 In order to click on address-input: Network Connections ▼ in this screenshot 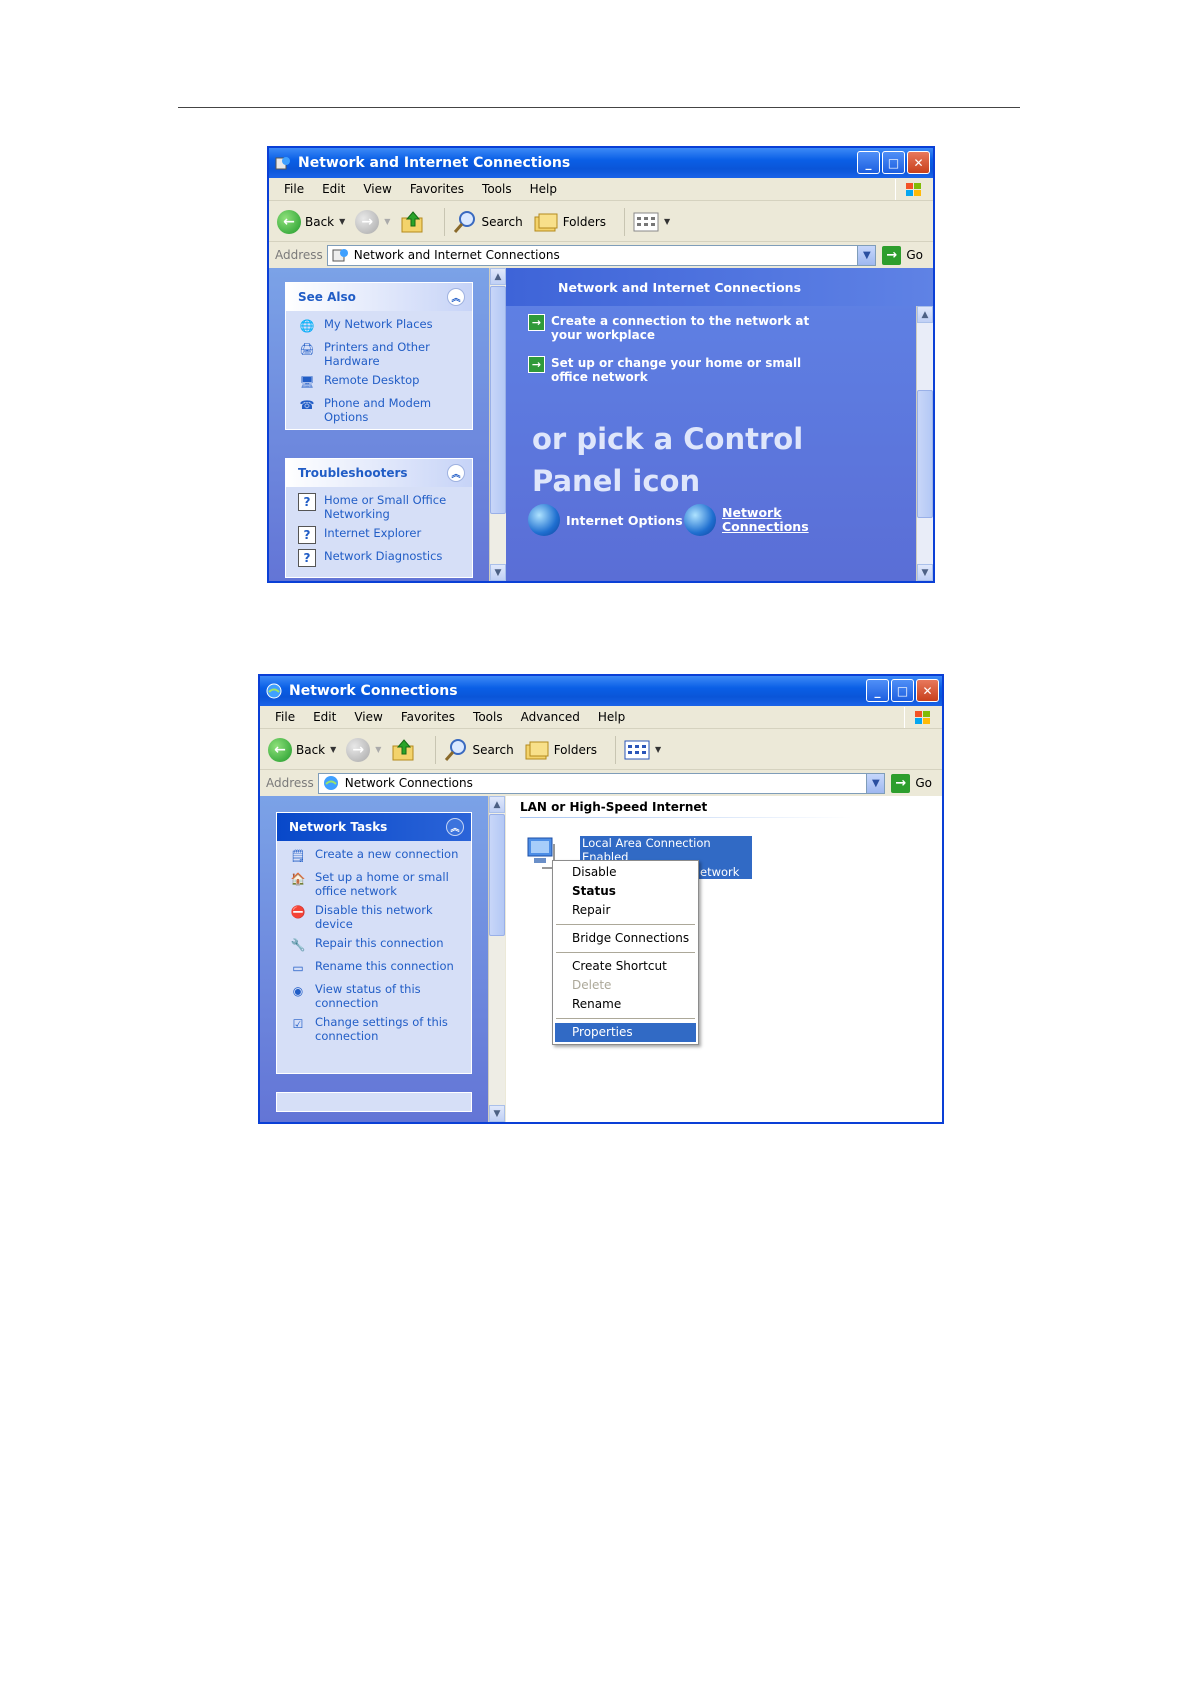, I will do `click(601, 783)`.